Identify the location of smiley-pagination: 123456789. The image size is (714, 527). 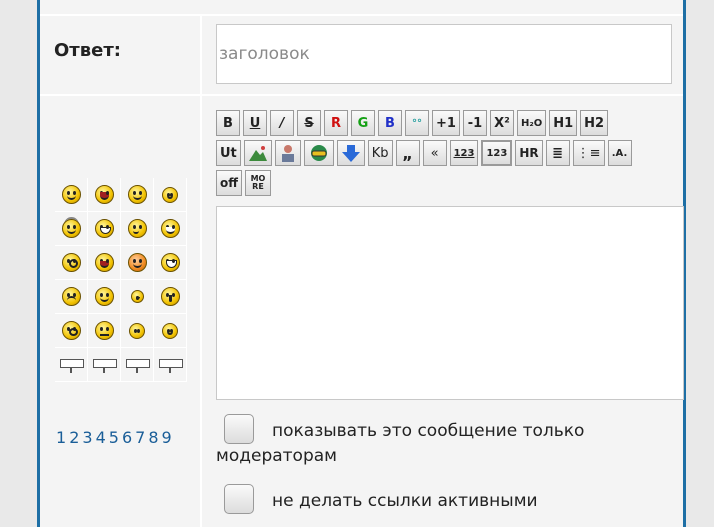
(115, 437).